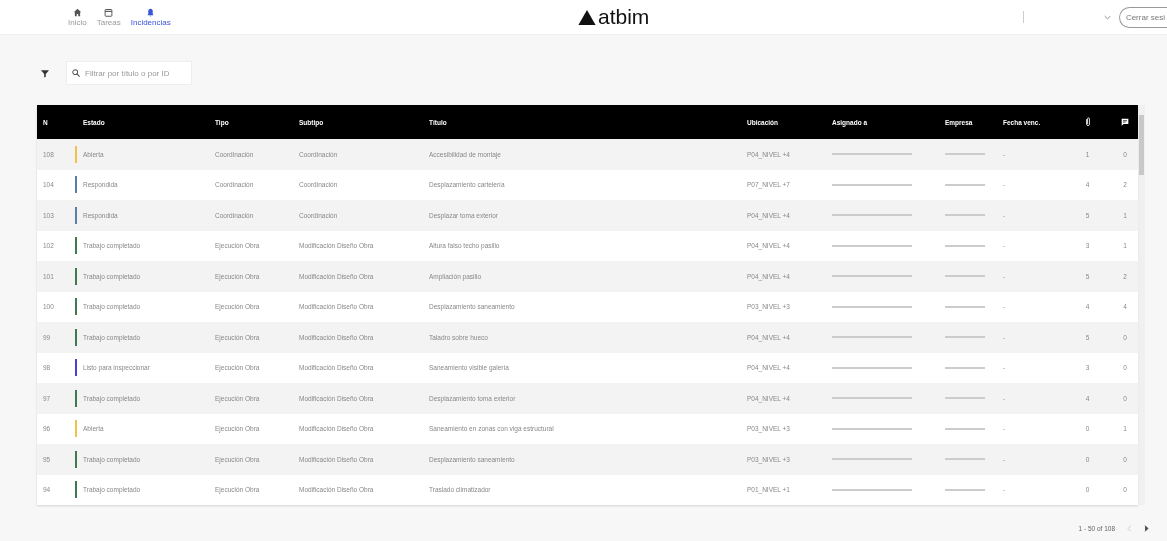 The image size is (1167, 541). I want to click on filter-icon, so click(45, 73).